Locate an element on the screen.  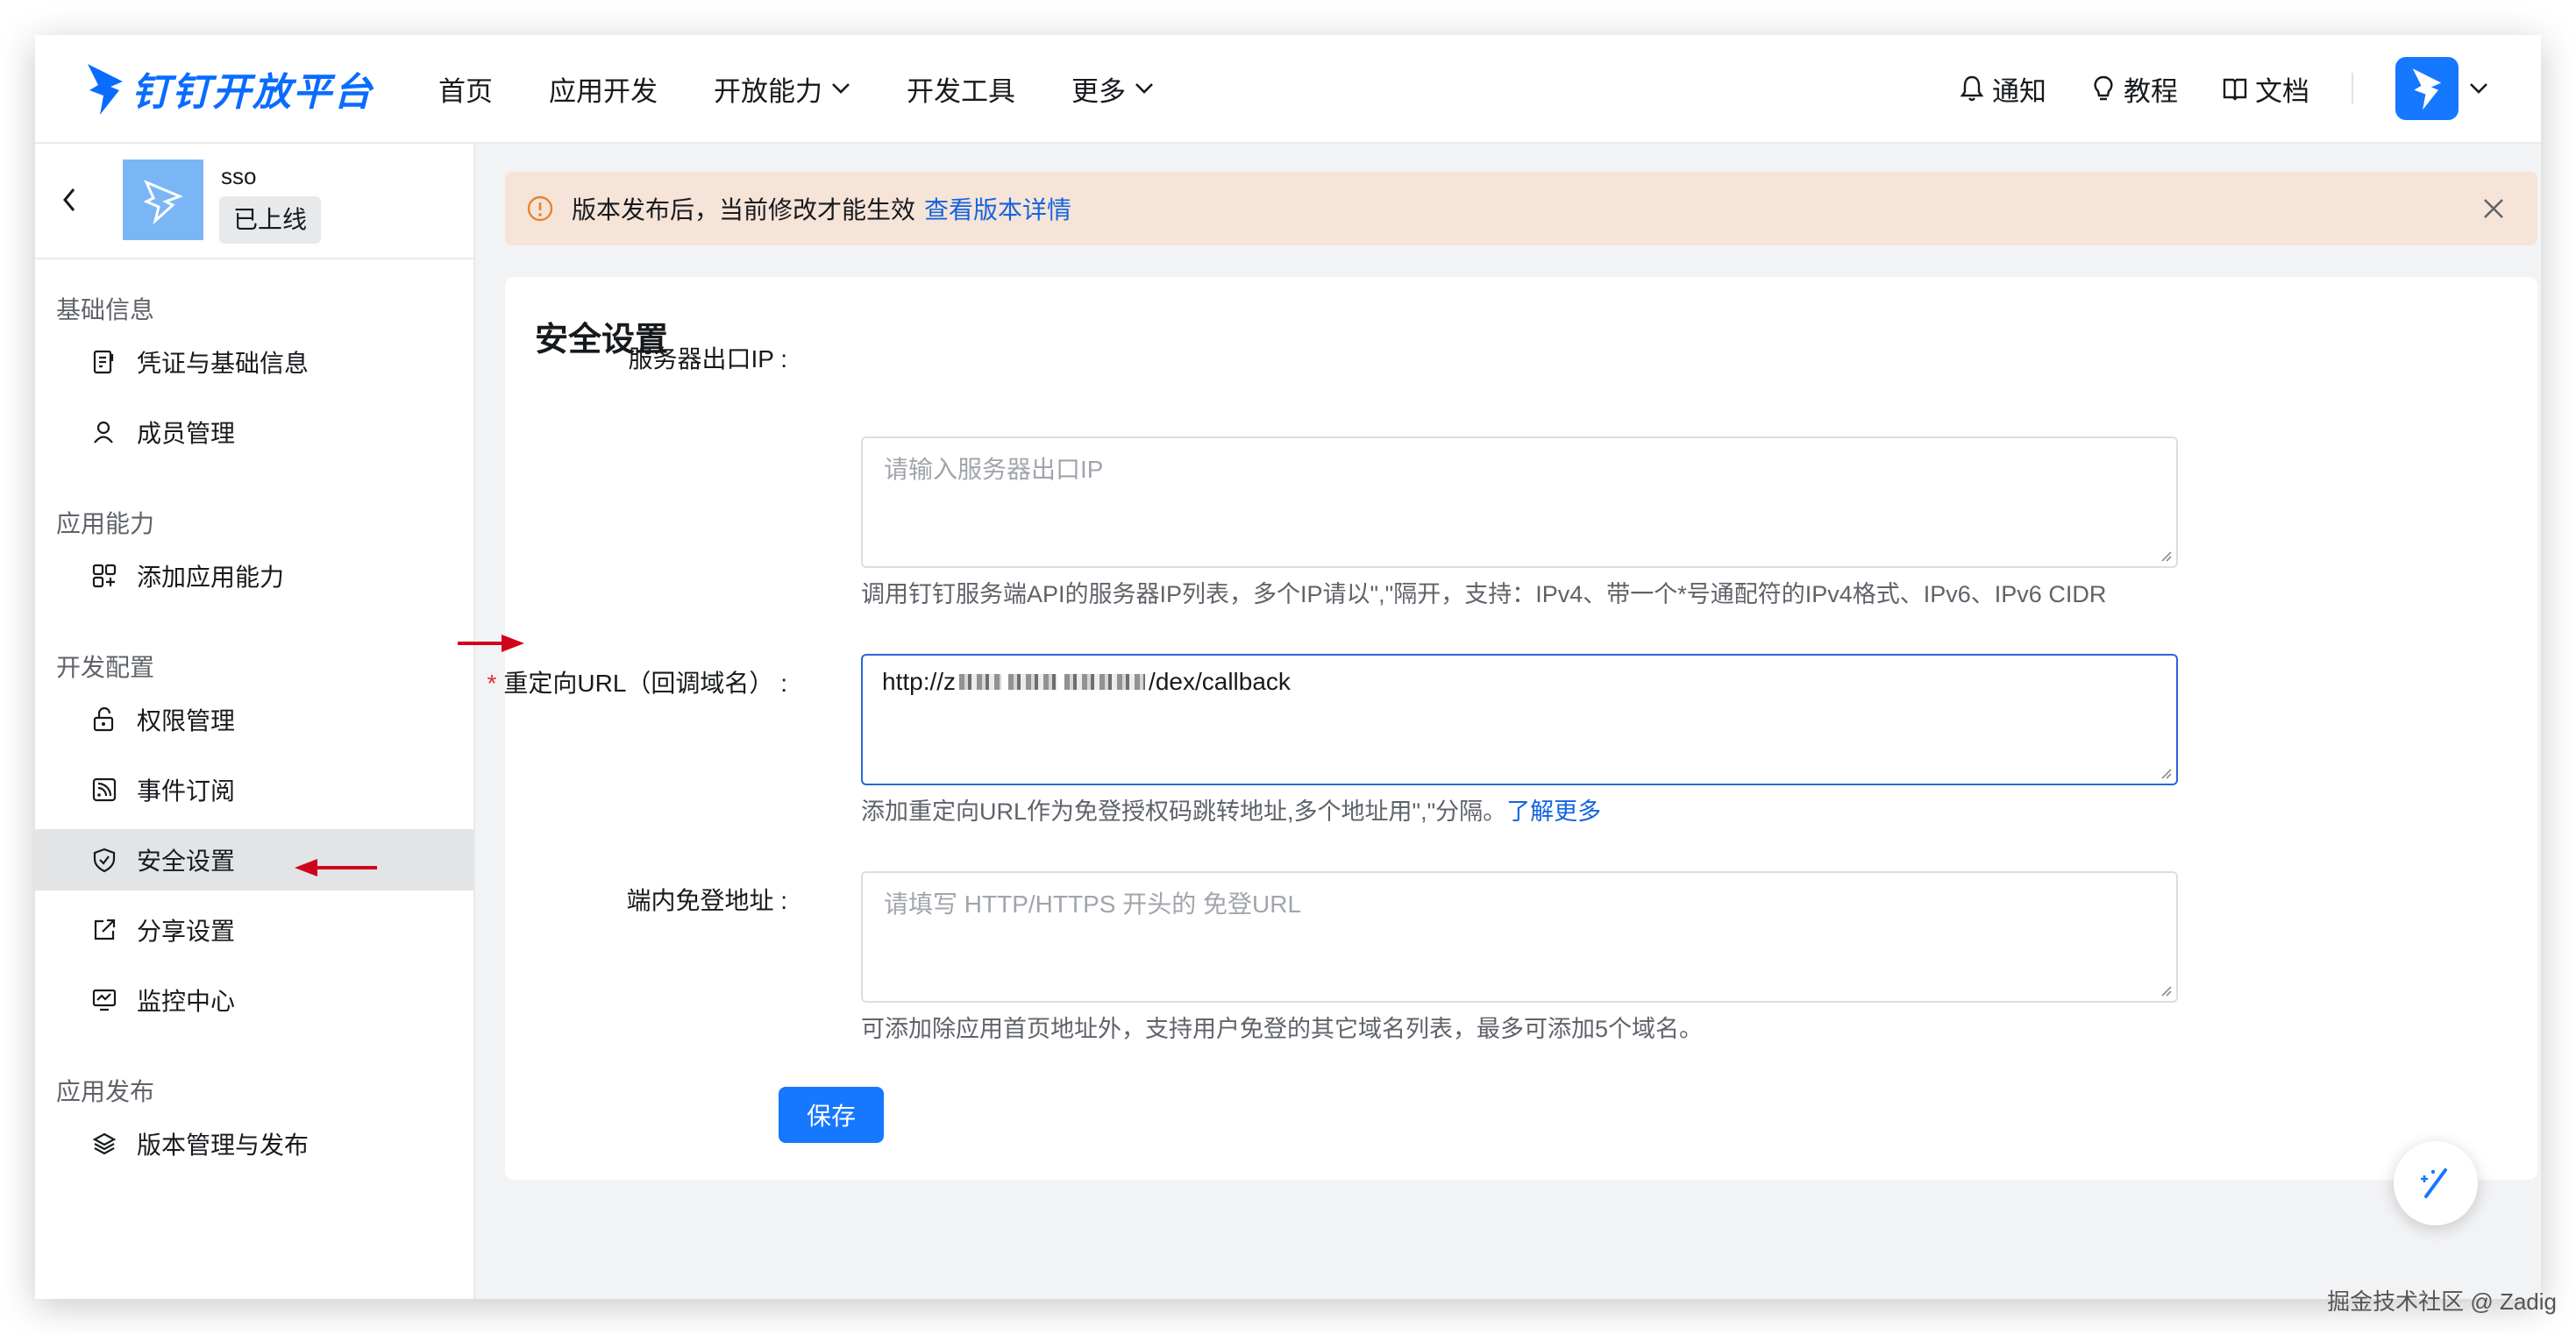
section-basic-info: 基础信息 is located at coordinates (105, 309).